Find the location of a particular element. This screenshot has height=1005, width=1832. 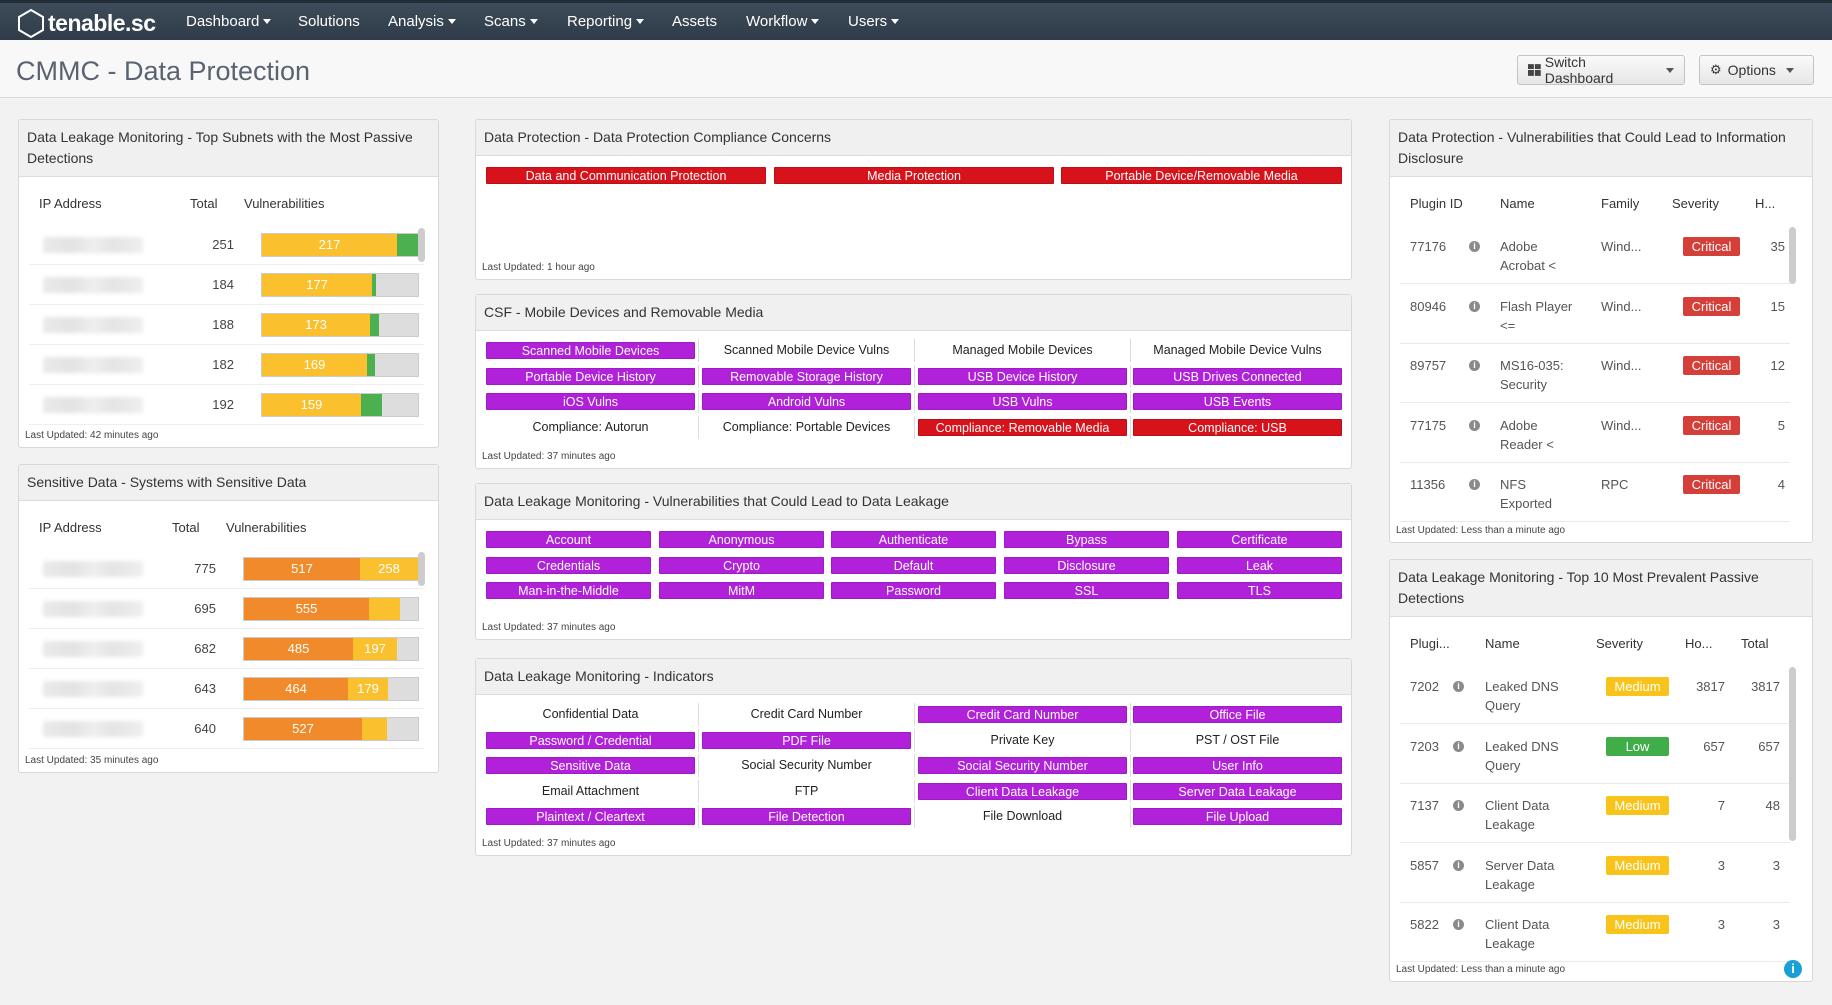

grid-item: Compliance: Portable Devices is located at coordinates (806, 427).